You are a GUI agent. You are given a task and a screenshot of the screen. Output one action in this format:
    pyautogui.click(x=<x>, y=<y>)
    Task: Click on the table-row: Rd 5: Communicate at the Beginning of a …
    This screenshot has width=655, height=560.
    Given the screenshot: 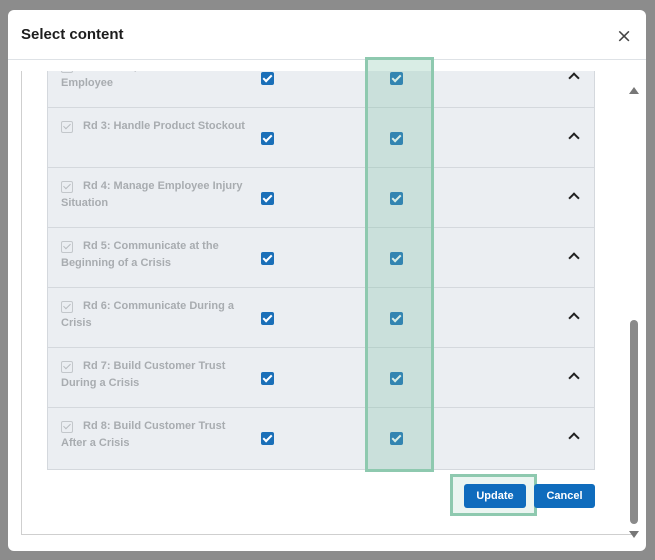 What is the action you would take?
    pyautogui.click(x=321, y=258)
    